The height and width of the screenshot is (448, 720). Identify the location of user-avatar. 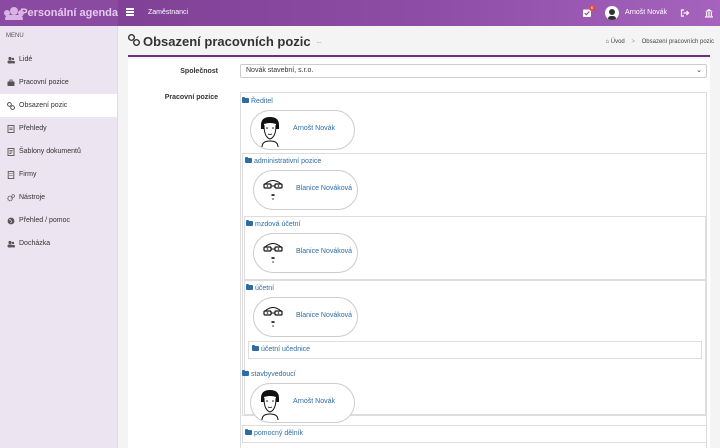
(612, 13).